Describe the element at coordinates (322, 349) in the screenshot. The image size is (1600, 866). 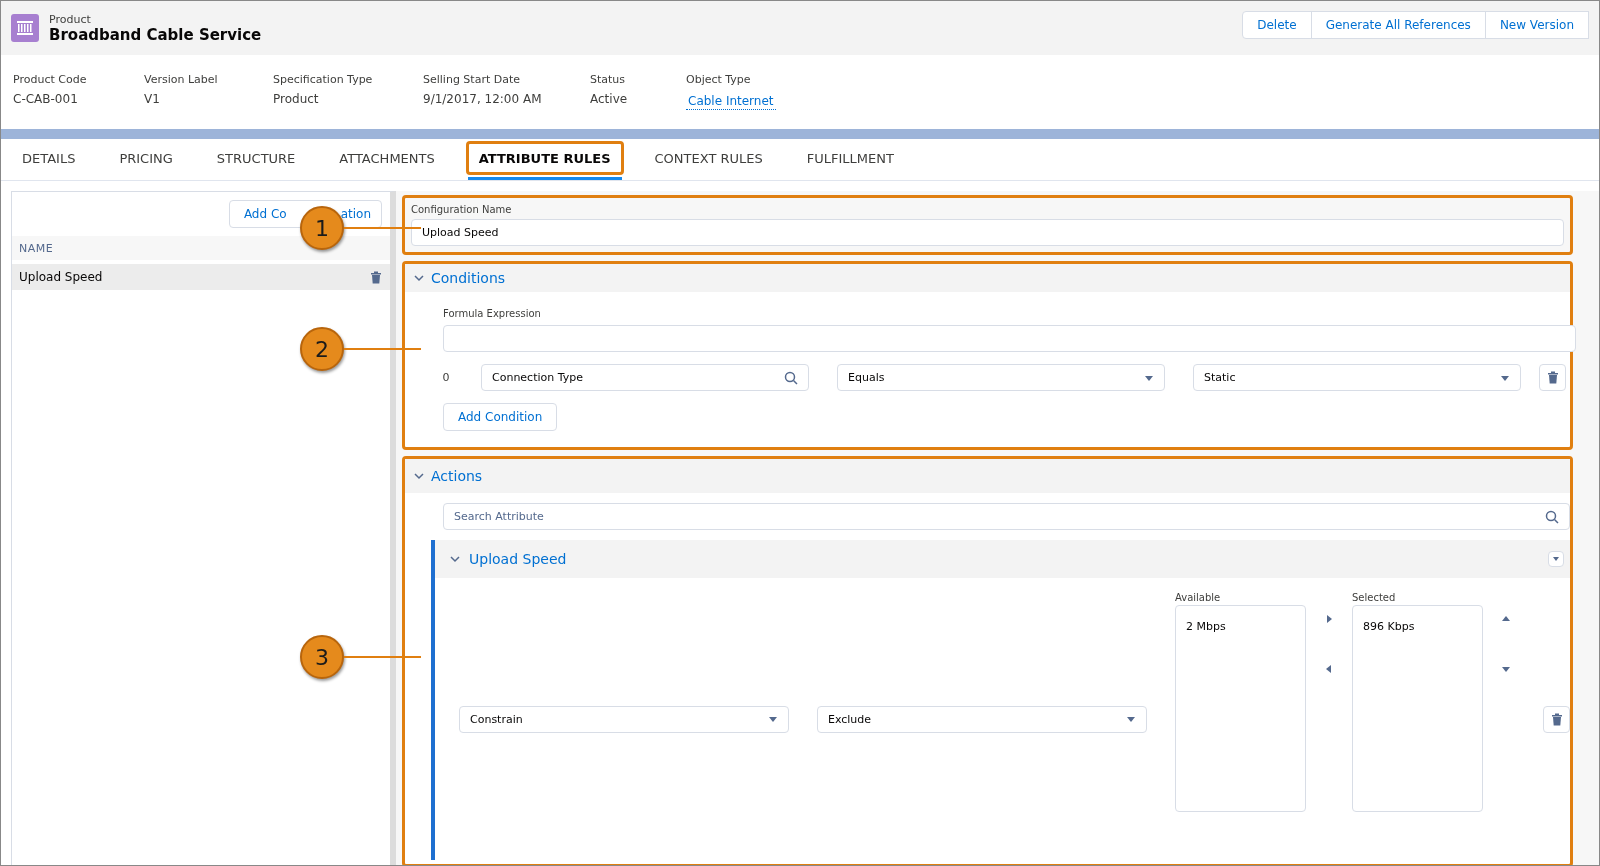
I see `callout-badge: 2` at that location.